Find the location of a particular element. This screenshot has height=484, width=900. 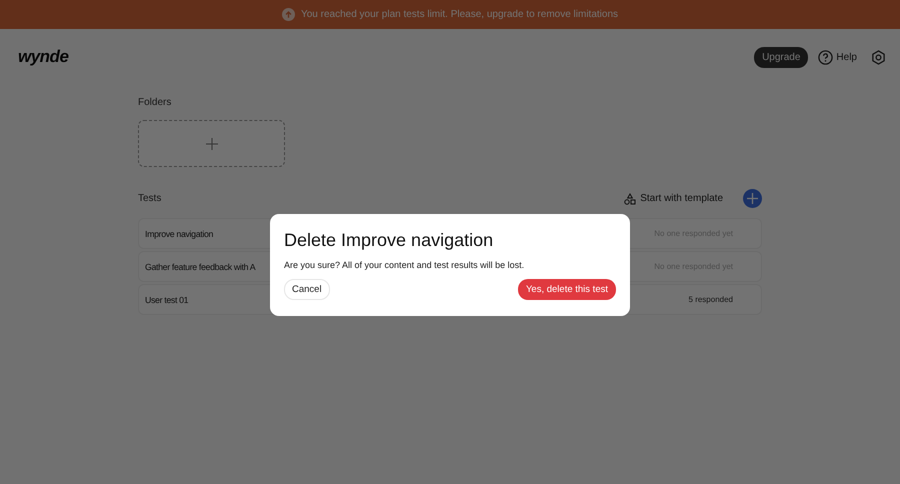

banner-message: You reached your plan tests limit. Please, upgrade to remove limitations is located at coordinates (459, 14).